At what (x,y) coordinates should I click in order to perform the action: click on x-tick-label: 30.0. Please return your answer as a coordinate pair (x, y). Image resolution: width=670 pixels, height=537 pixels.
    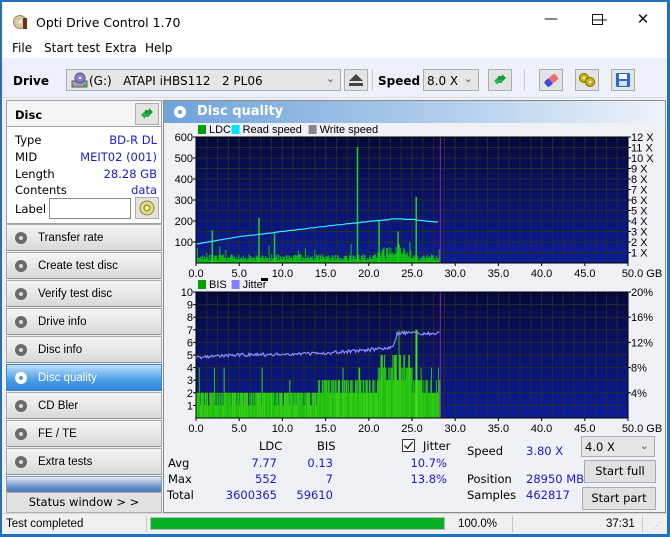
    Looking at the image, I should click on (454, 273).